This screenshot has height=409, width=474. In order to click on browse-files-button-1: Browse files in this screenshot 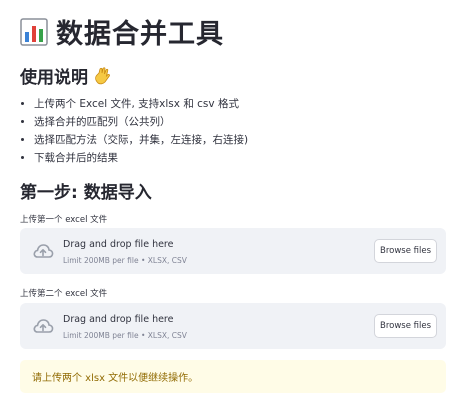, I will do `click(405, 251)`.